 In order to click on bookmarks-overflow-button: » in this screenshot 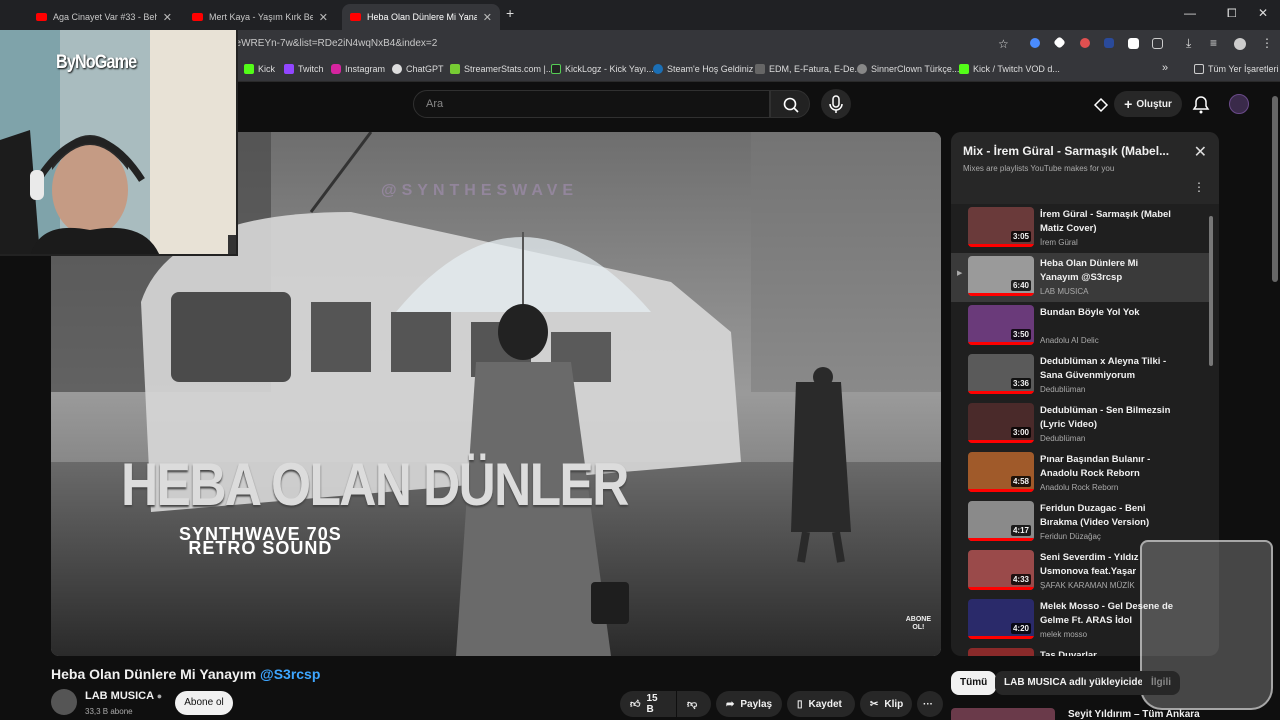, I will do `click(1165, 68)`.